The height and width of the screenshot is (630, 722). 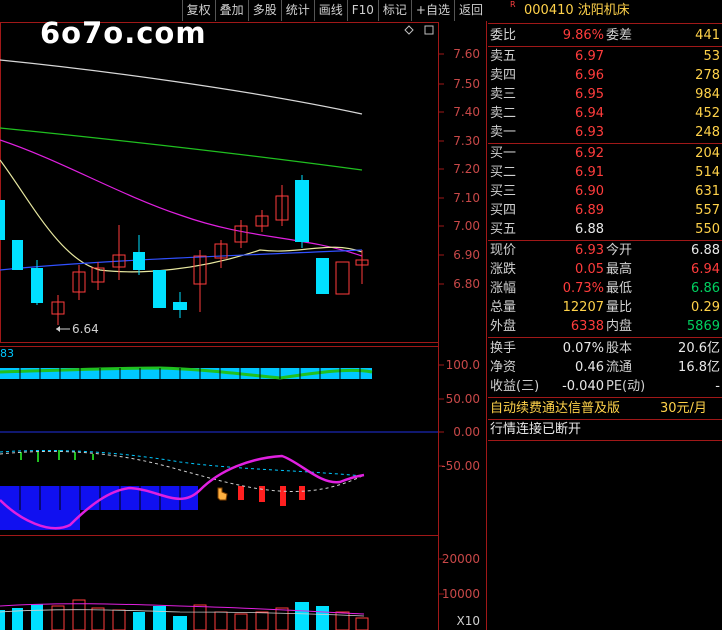 I want to click on order-row: 卖四 6.96 278, so click(x=605, y=75).